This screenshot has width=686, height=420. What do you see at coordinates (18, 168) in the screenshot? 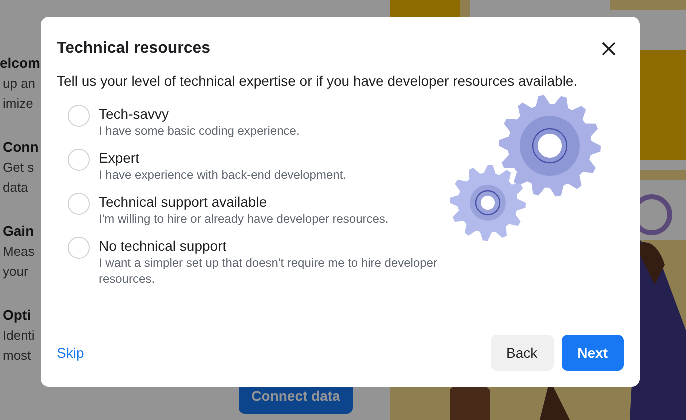
I see `section-text: Get s` at bounding box center [18, 168].